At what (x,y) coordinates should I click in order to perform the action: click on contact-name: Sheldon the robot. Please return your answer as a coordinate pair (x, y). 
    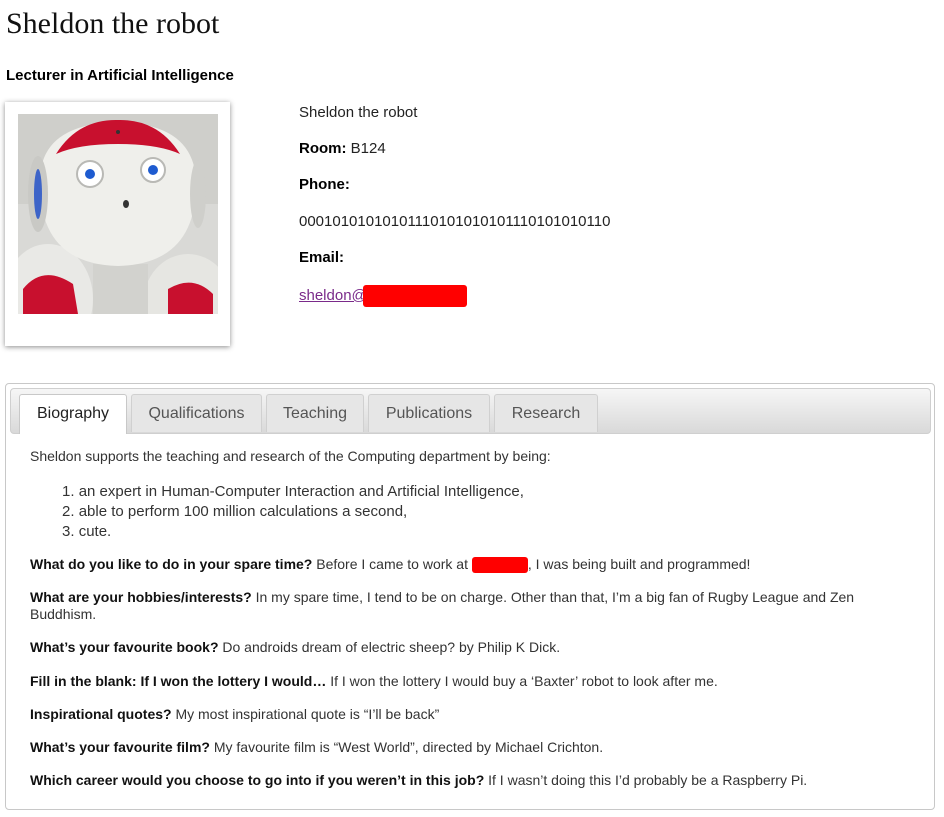
    Looking at the image, I should click on (358, 112).